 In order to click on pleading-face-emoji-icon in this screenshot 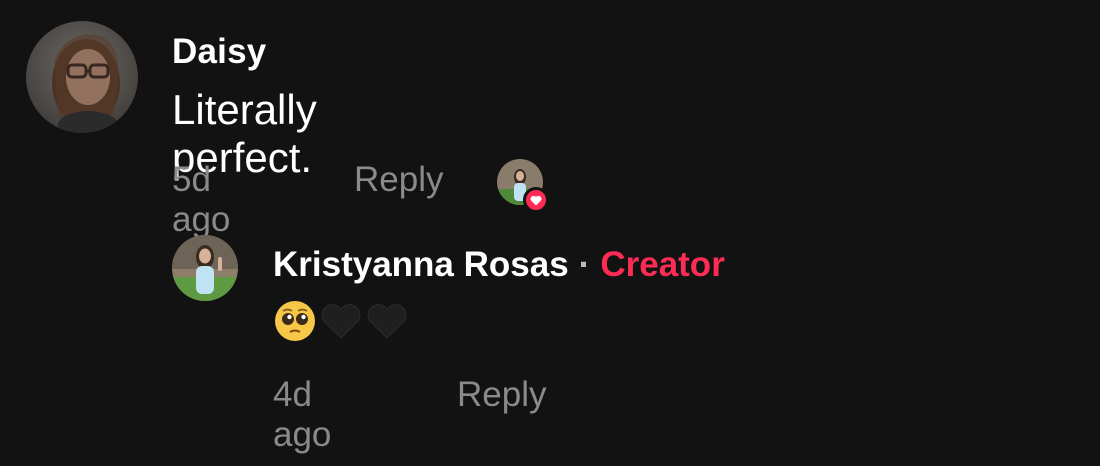, I will do `click(295, 321)`.